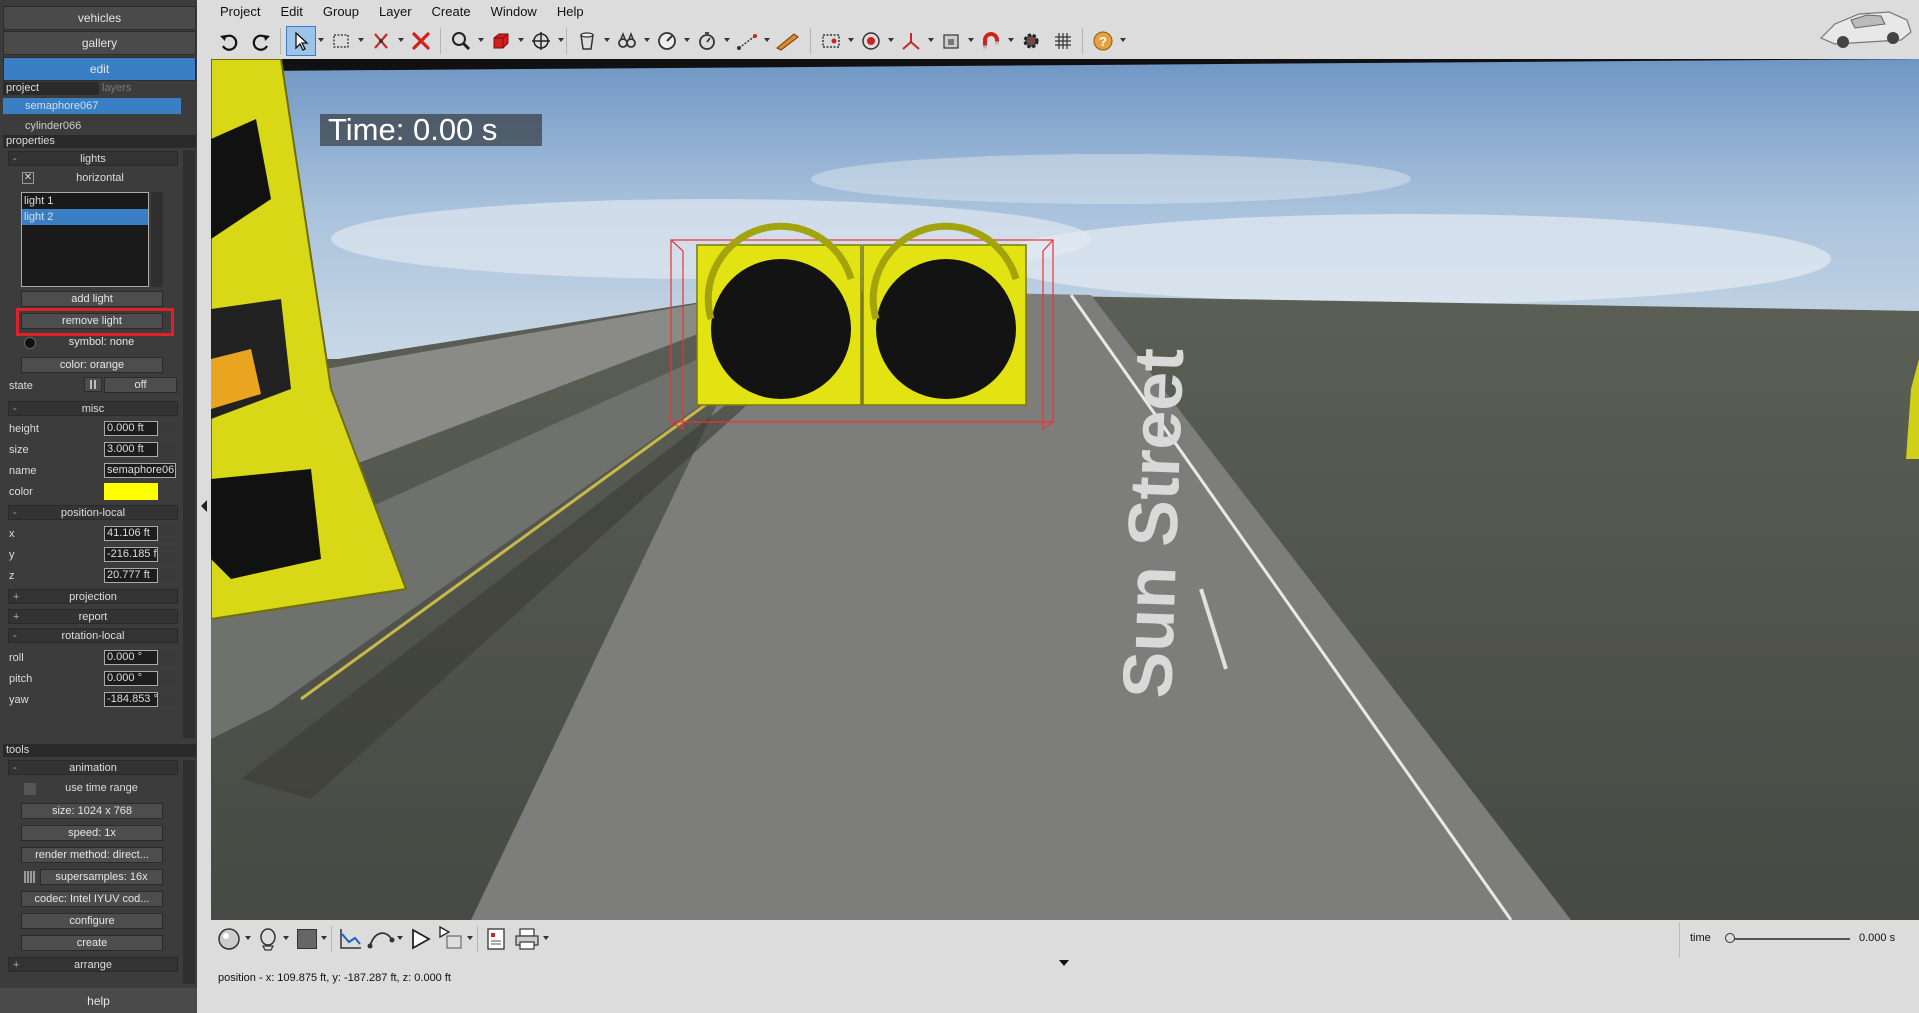  Describe the element at coordinates (30, 789) in the screenshot. I see `use-time-range-checkbox` at that location.